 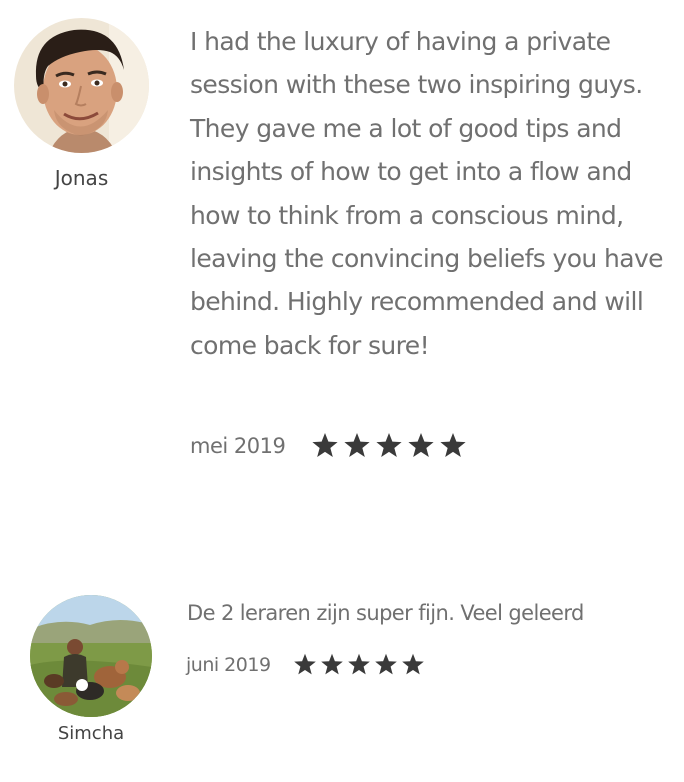 I want to click on review-date: juni 2019, so click(x=228, y=664).